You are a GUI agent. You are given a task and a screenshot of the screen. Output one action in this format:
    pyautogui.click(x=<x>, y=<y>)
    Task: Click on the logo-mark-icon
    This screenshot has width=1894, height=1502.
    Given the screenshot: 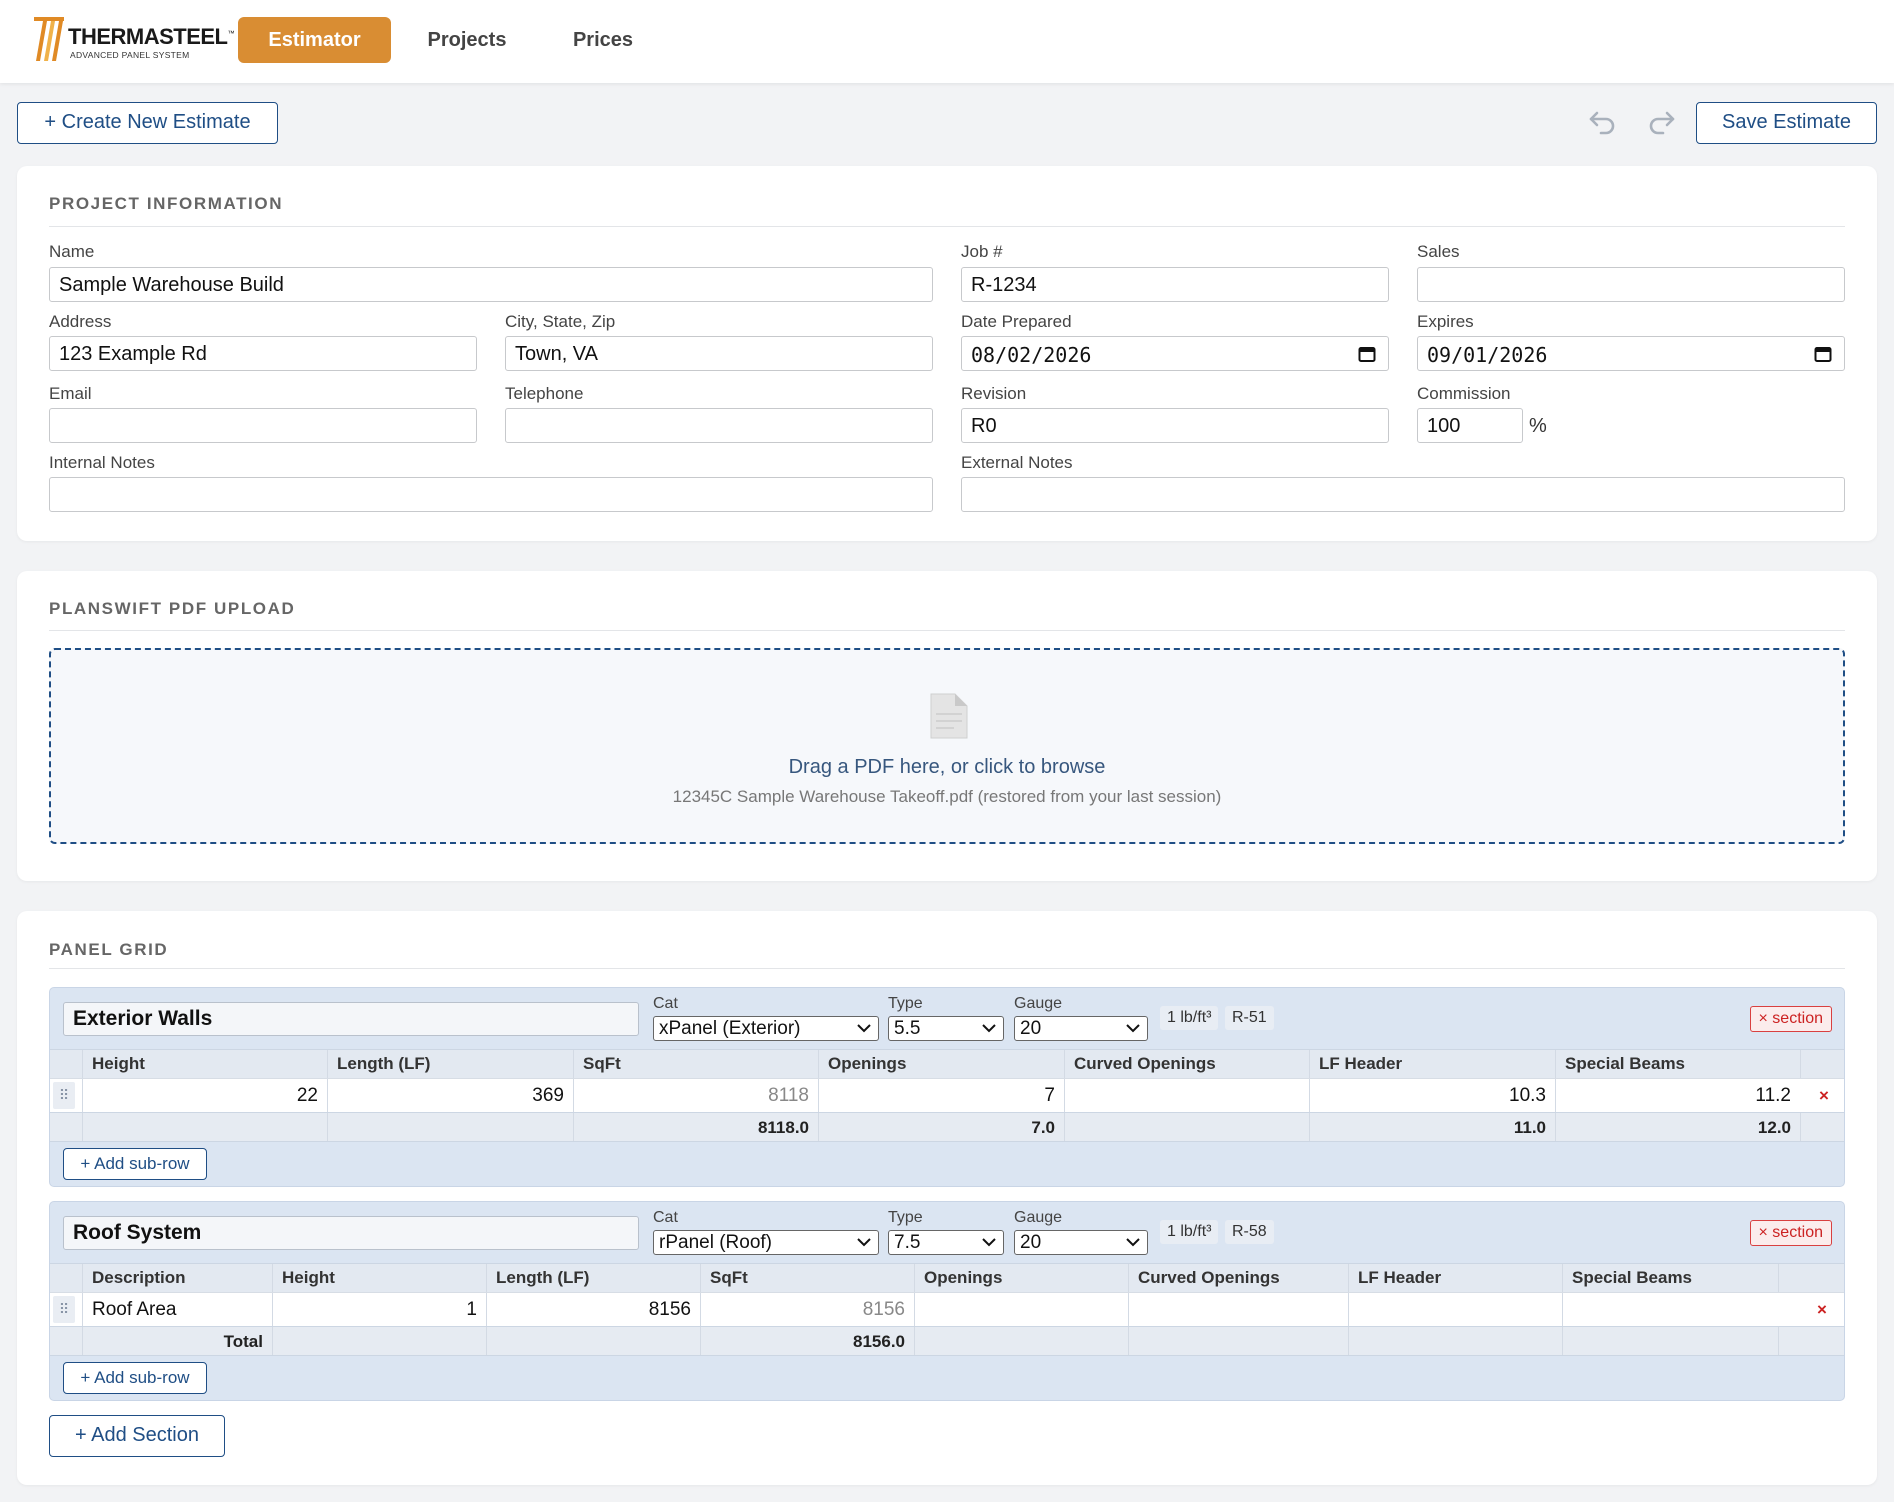 What is the action you would take?
    pyautogui.click(x=49, y=39)
    